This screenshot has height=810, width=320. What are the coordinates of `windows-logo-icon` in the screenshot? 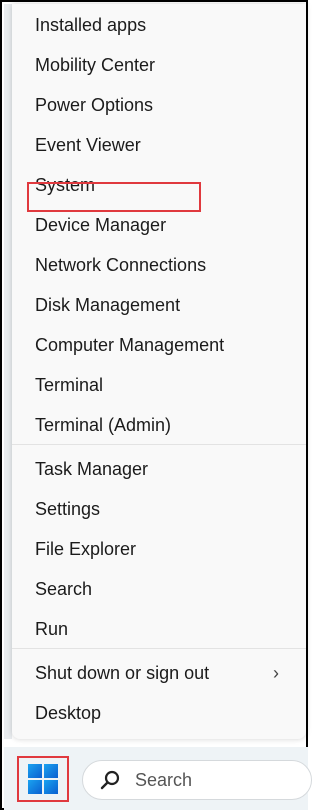 It's located at (43, 779).